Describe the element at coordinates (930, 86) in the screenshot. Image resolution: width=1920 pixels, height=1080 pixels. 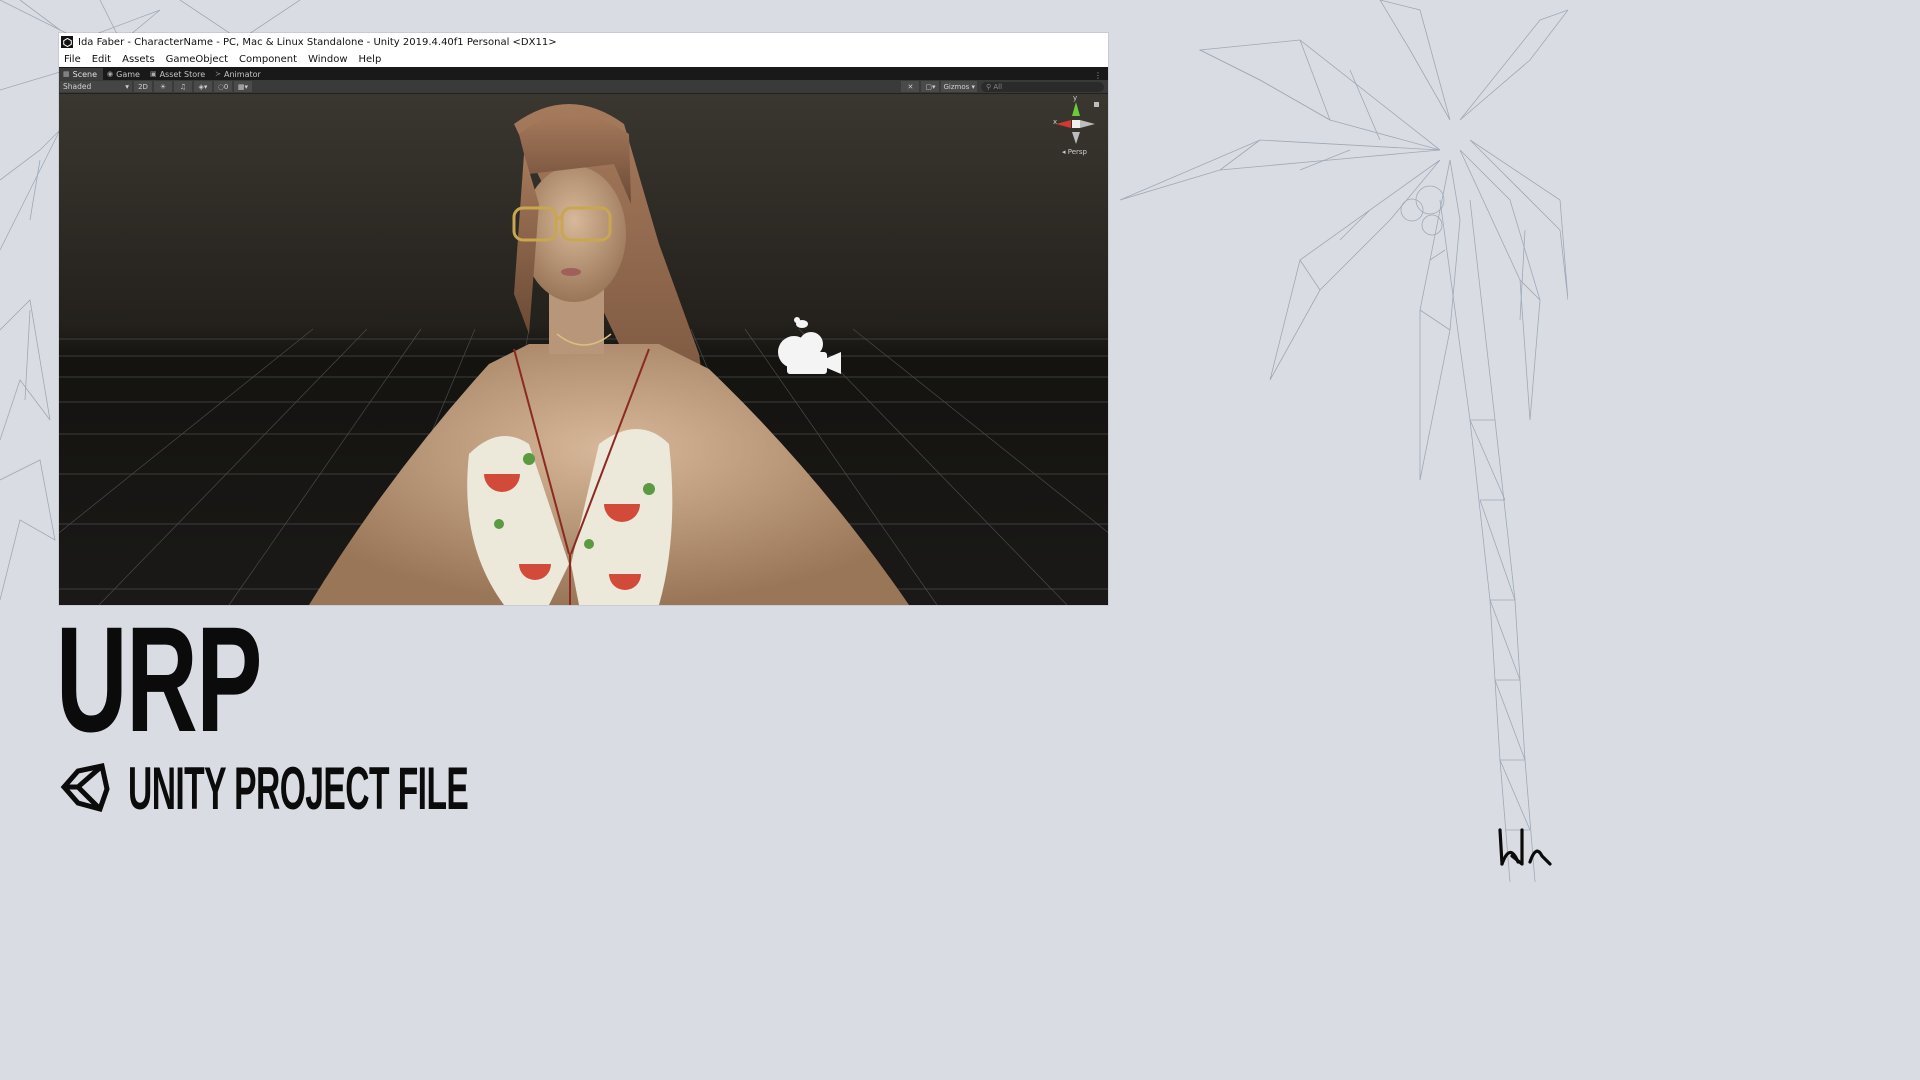
I see `camera-settings-icon: ▢▾` at that location.